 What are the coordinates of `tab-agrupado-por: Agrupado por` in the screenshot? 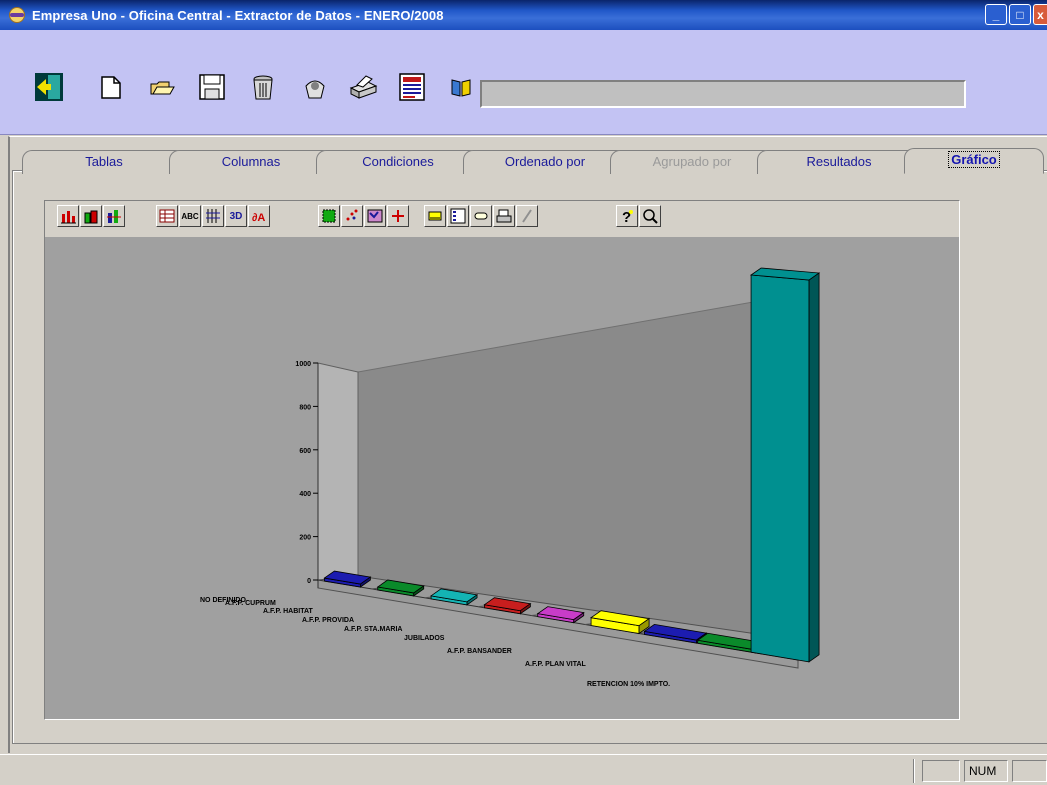 It's located at (692, 162).